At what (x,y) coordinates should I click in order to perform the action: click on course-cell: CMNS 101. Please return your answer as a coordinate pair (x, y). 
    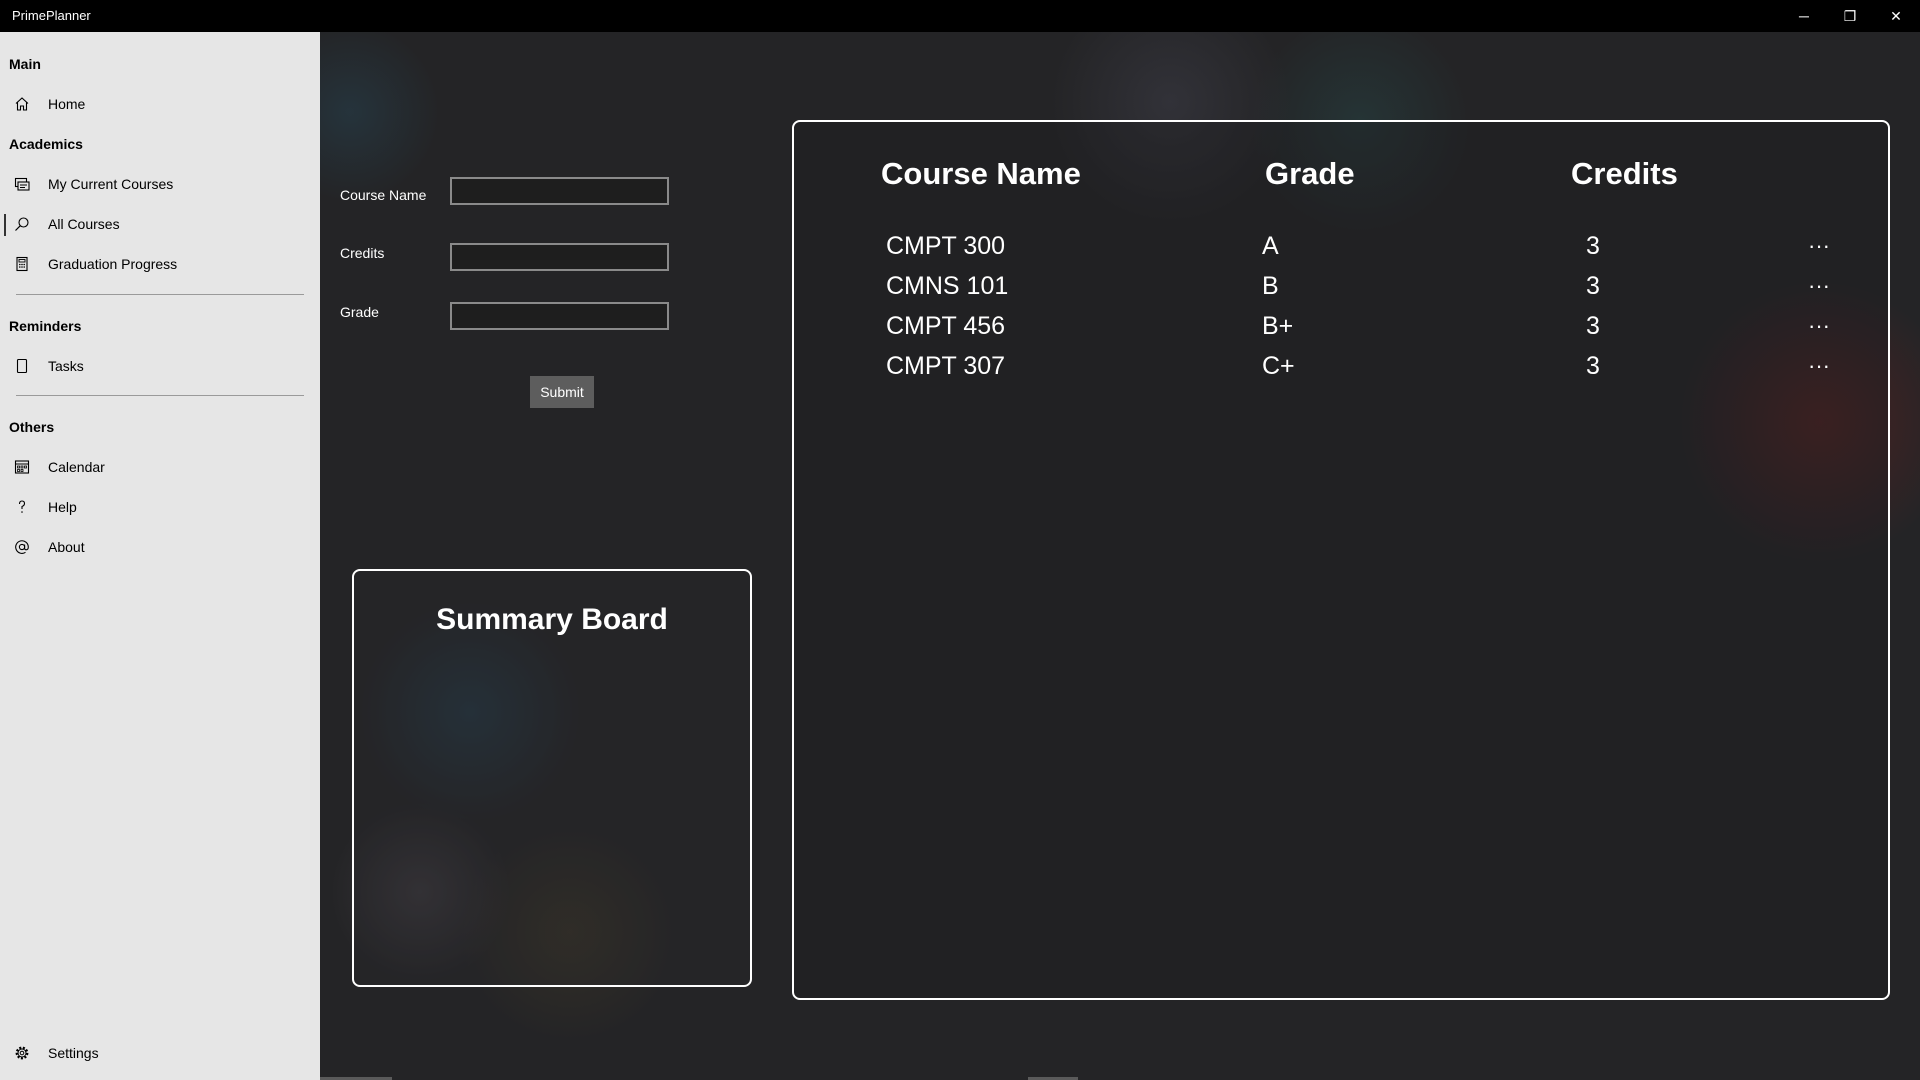
    Looking at the image, I should click on (947, 286).